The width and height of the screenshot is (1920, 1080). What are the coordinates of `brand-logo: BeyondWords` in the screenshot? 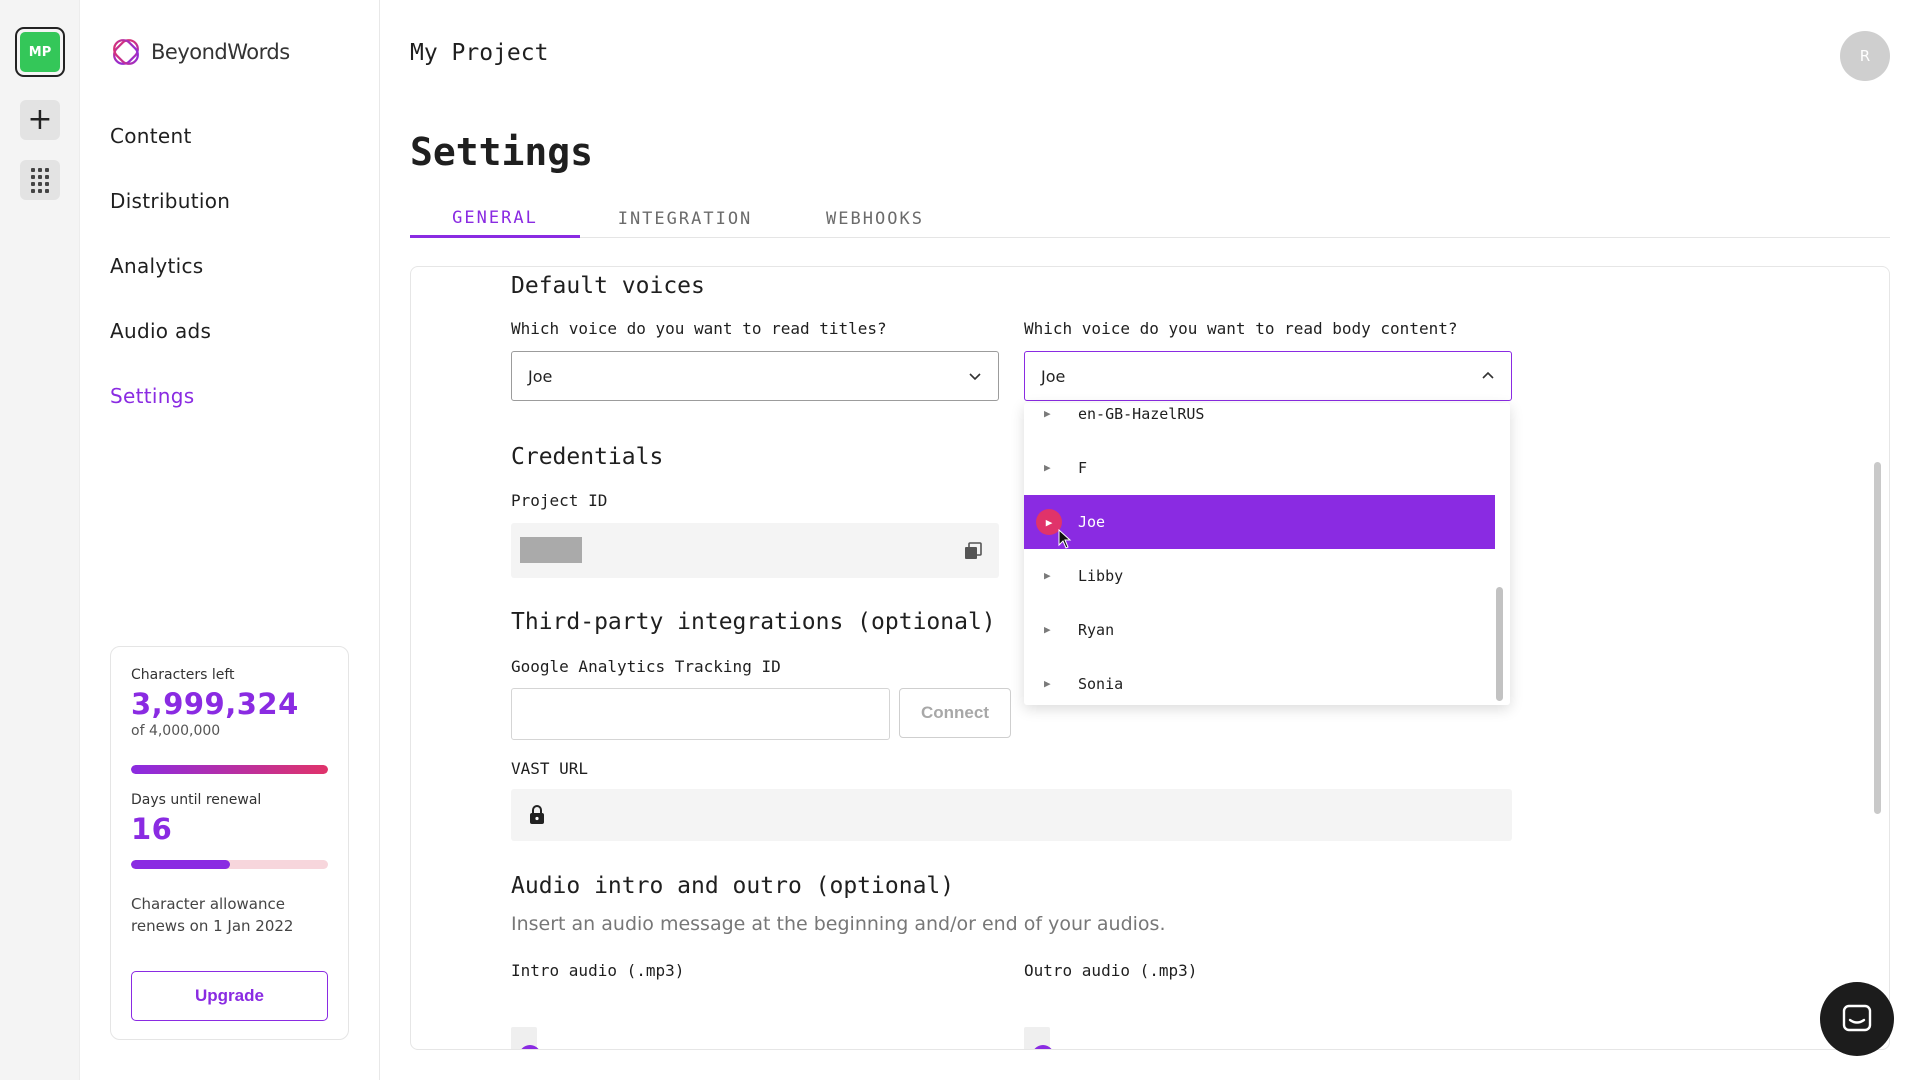 It's located at (200, 52).